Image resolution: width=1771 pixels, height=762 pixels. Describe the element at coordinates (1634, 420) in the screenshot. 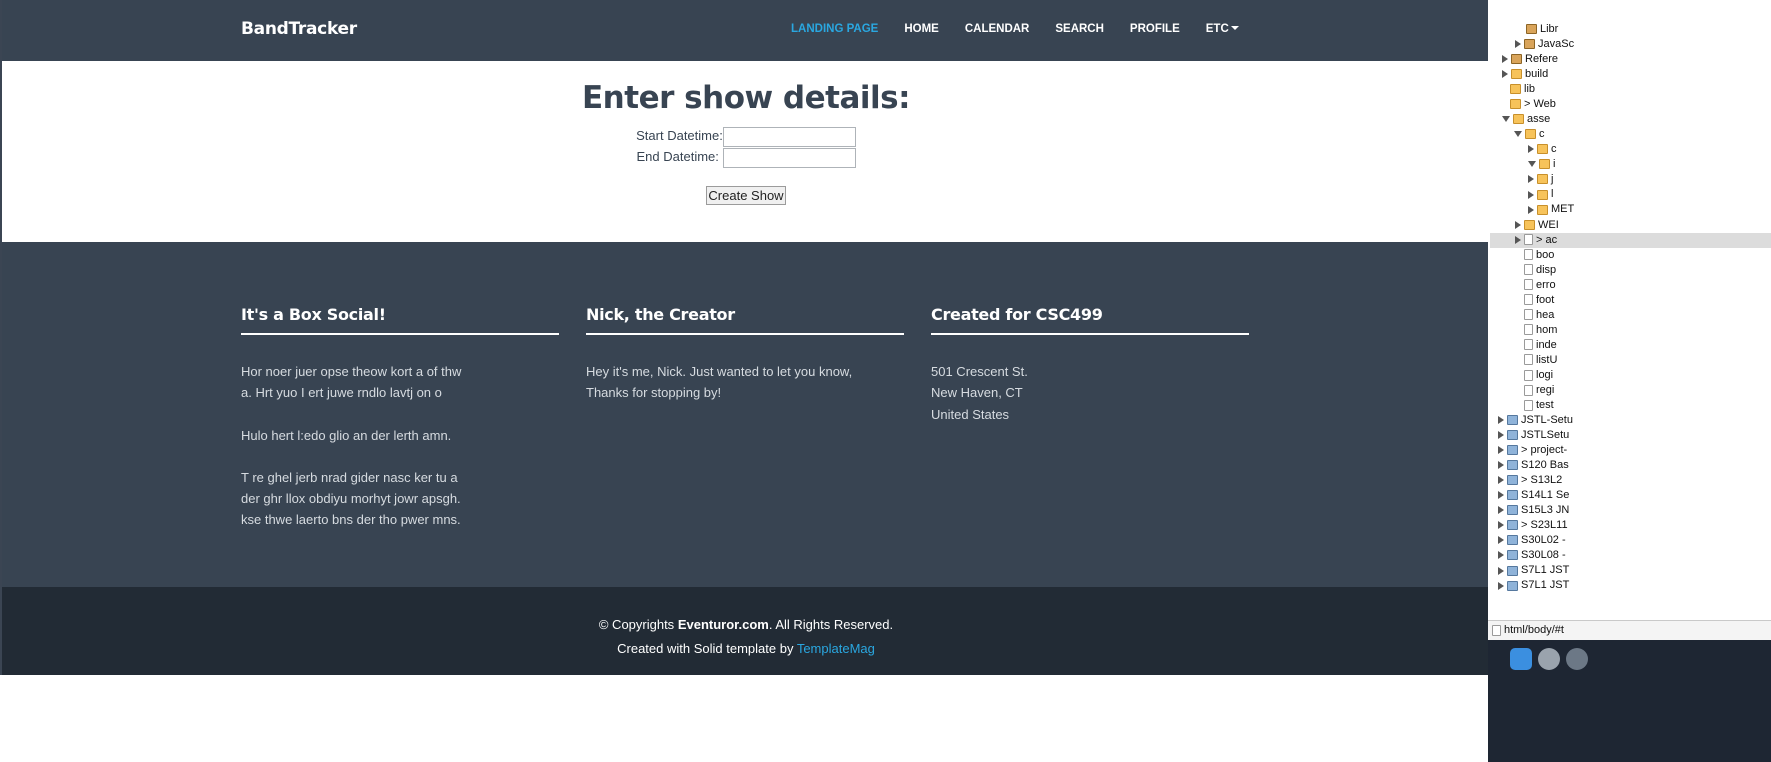

I see `tree-item: JSTL-Setu` at that location.